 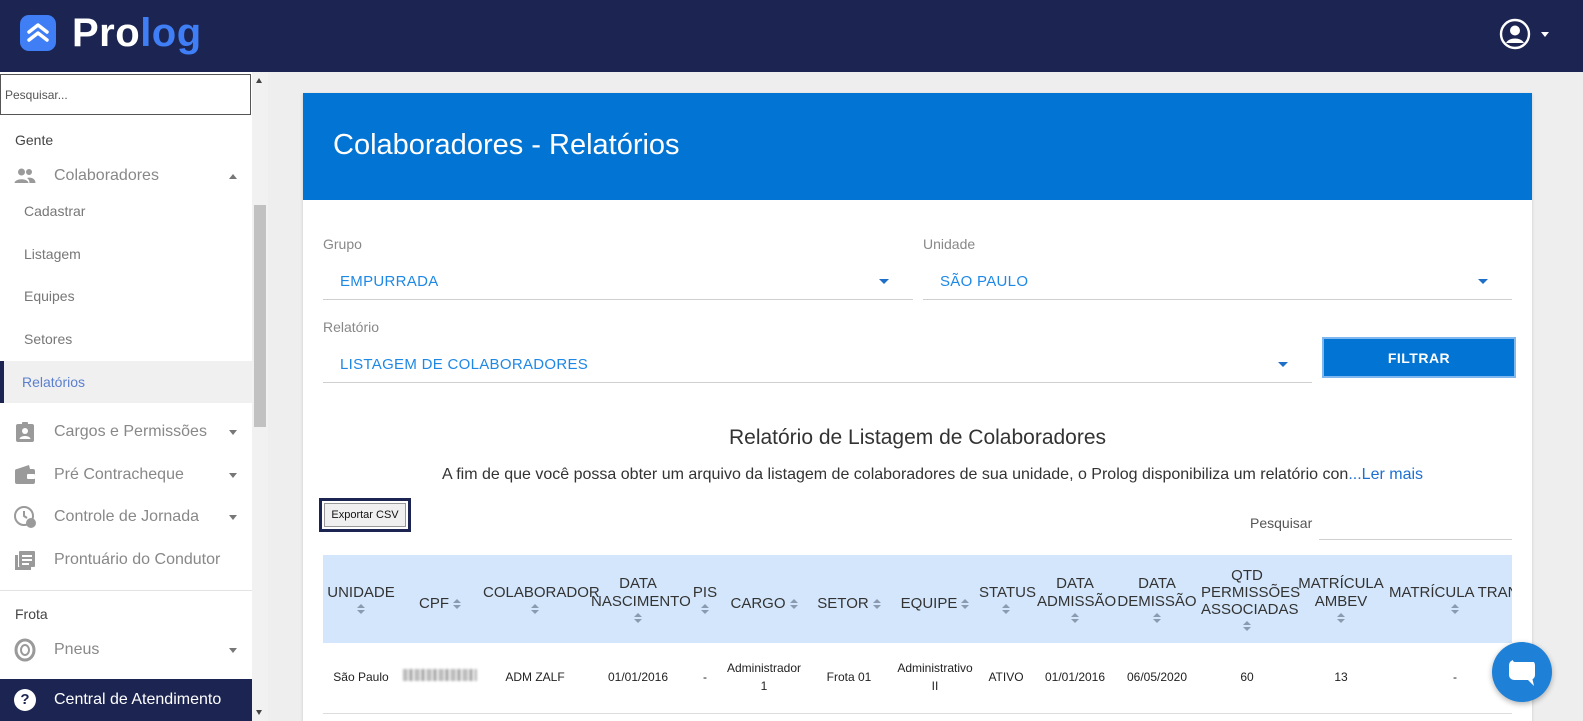 What do you see at coordinates (126, 296) in the screenshot?
I see `sidebar-subitem-equipes: Equipes` at bounding box center [126, 296].